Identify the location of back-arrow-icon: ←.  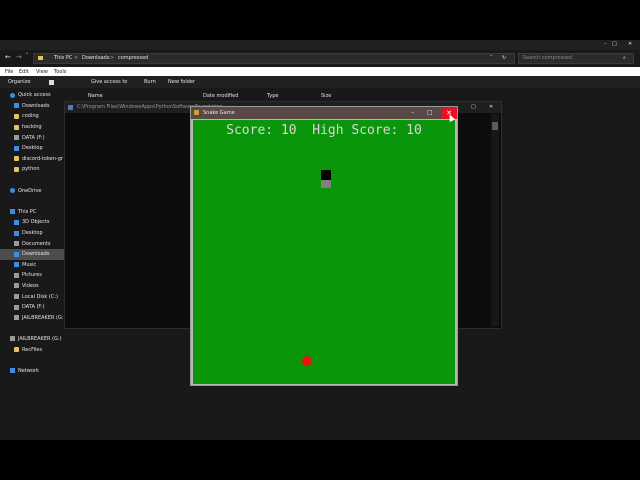
(8, 57).